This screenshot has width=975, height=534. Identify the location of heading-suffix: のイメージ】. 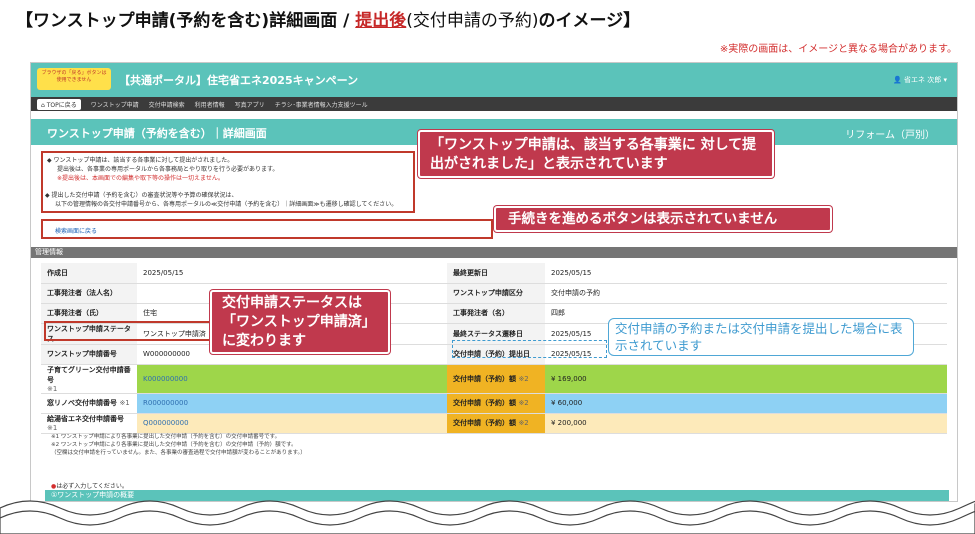
(589, 21).